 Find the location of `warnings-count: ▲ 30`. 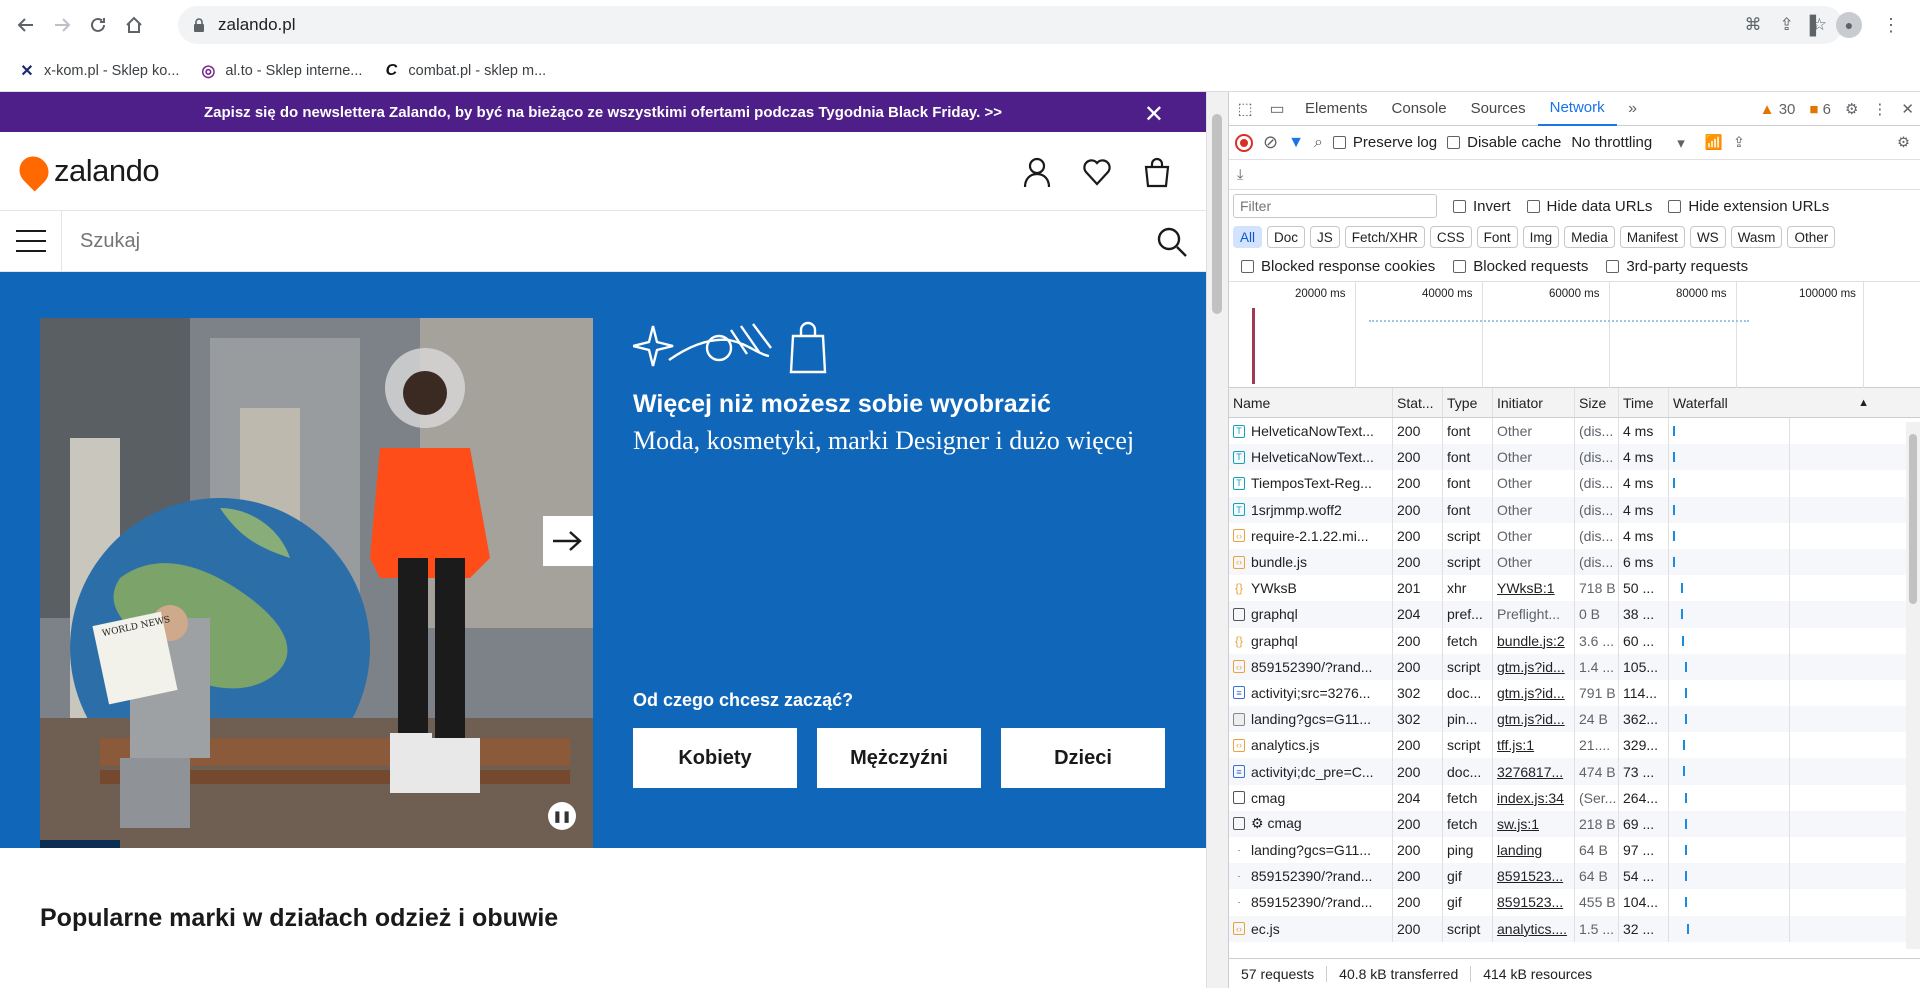

warnings-count: ▲ 30 is located at coordinates (1778, 109).